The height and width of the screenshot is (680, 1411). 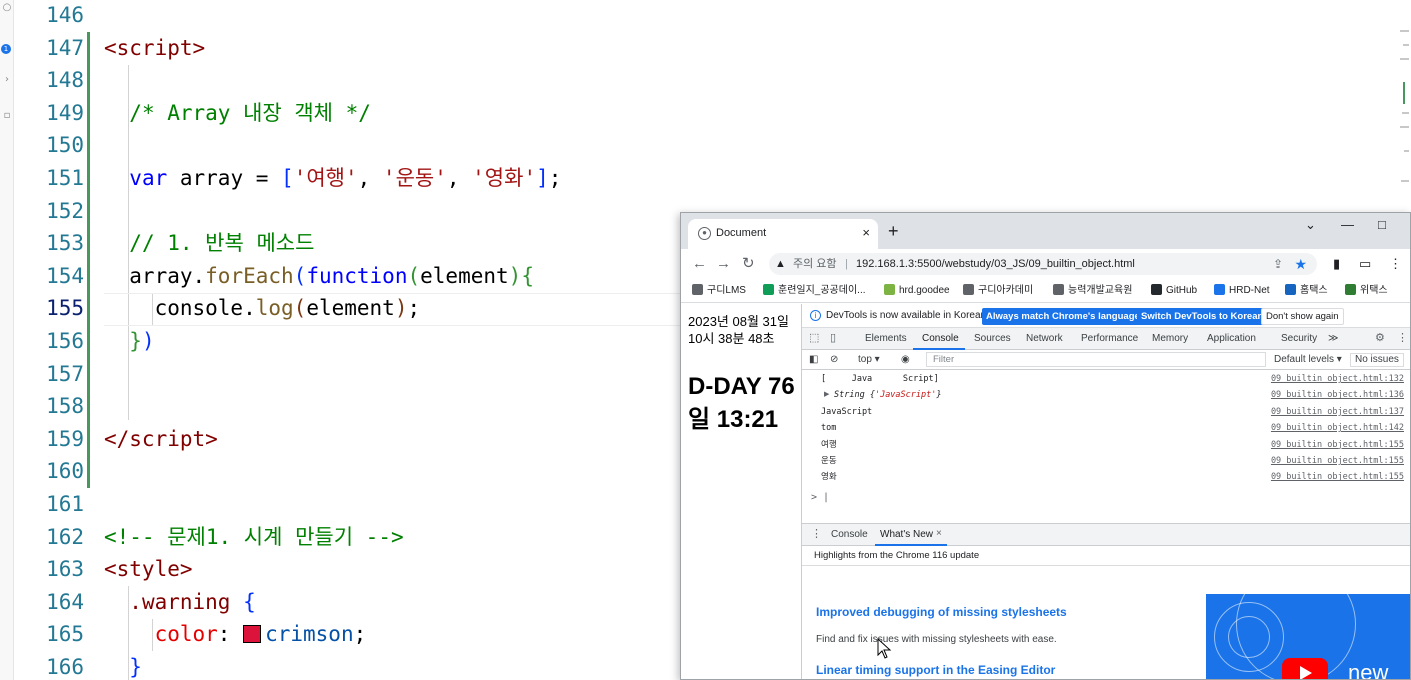 I want to click on bookmark-label: 구디LMS, so click(x=726, y=290).